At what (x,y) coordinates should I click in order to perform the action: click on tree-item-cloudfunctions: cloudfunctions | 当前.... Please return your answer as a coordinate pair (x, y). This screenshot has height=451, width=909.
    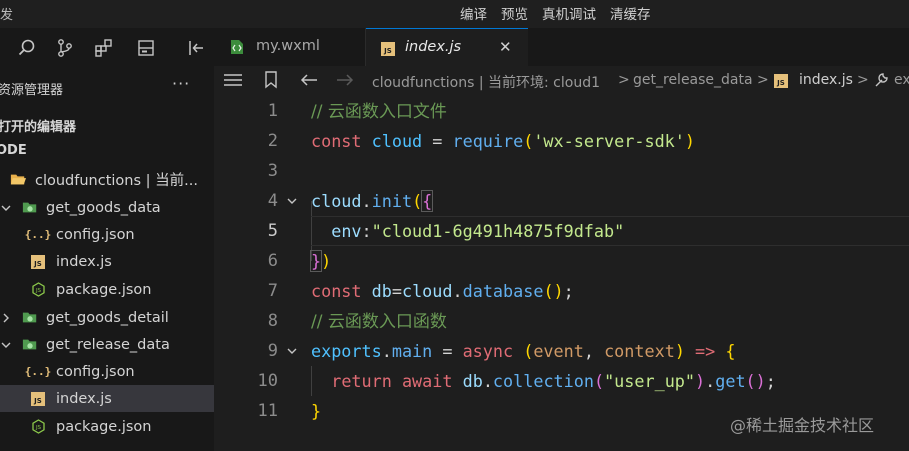
    Looking at the image, I should click on (107, 179).